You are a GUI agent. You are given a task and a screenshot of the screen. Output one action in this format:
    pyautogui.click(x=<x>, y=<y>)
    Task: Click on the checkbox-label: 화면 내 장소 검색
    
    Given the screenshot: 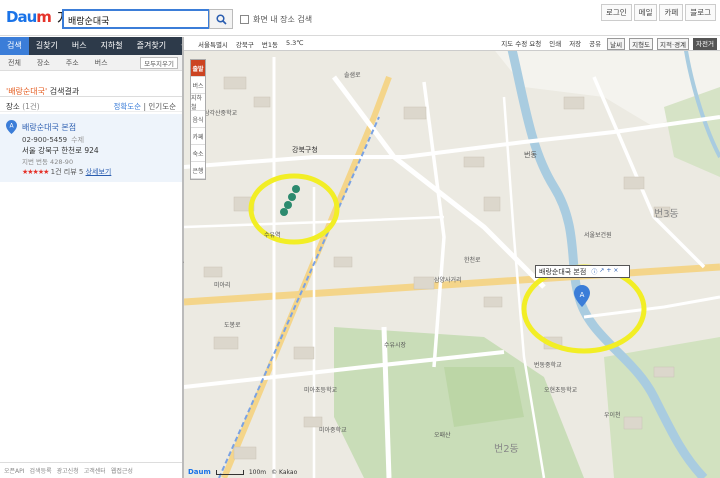 What is the action you would take?
    pyautogui.click(x=283, y=19)
    